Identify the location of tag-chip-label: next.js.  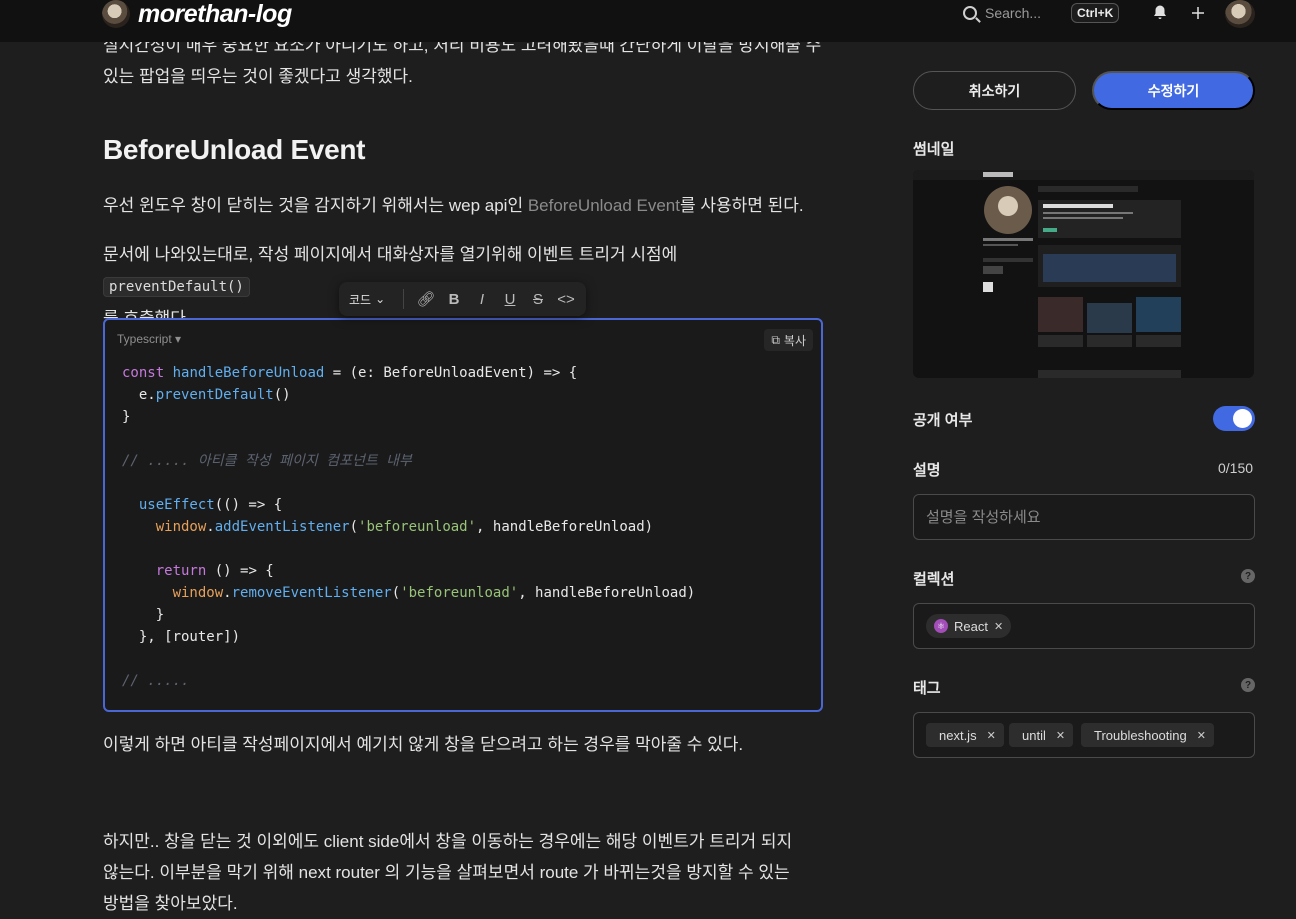
(958, 735).